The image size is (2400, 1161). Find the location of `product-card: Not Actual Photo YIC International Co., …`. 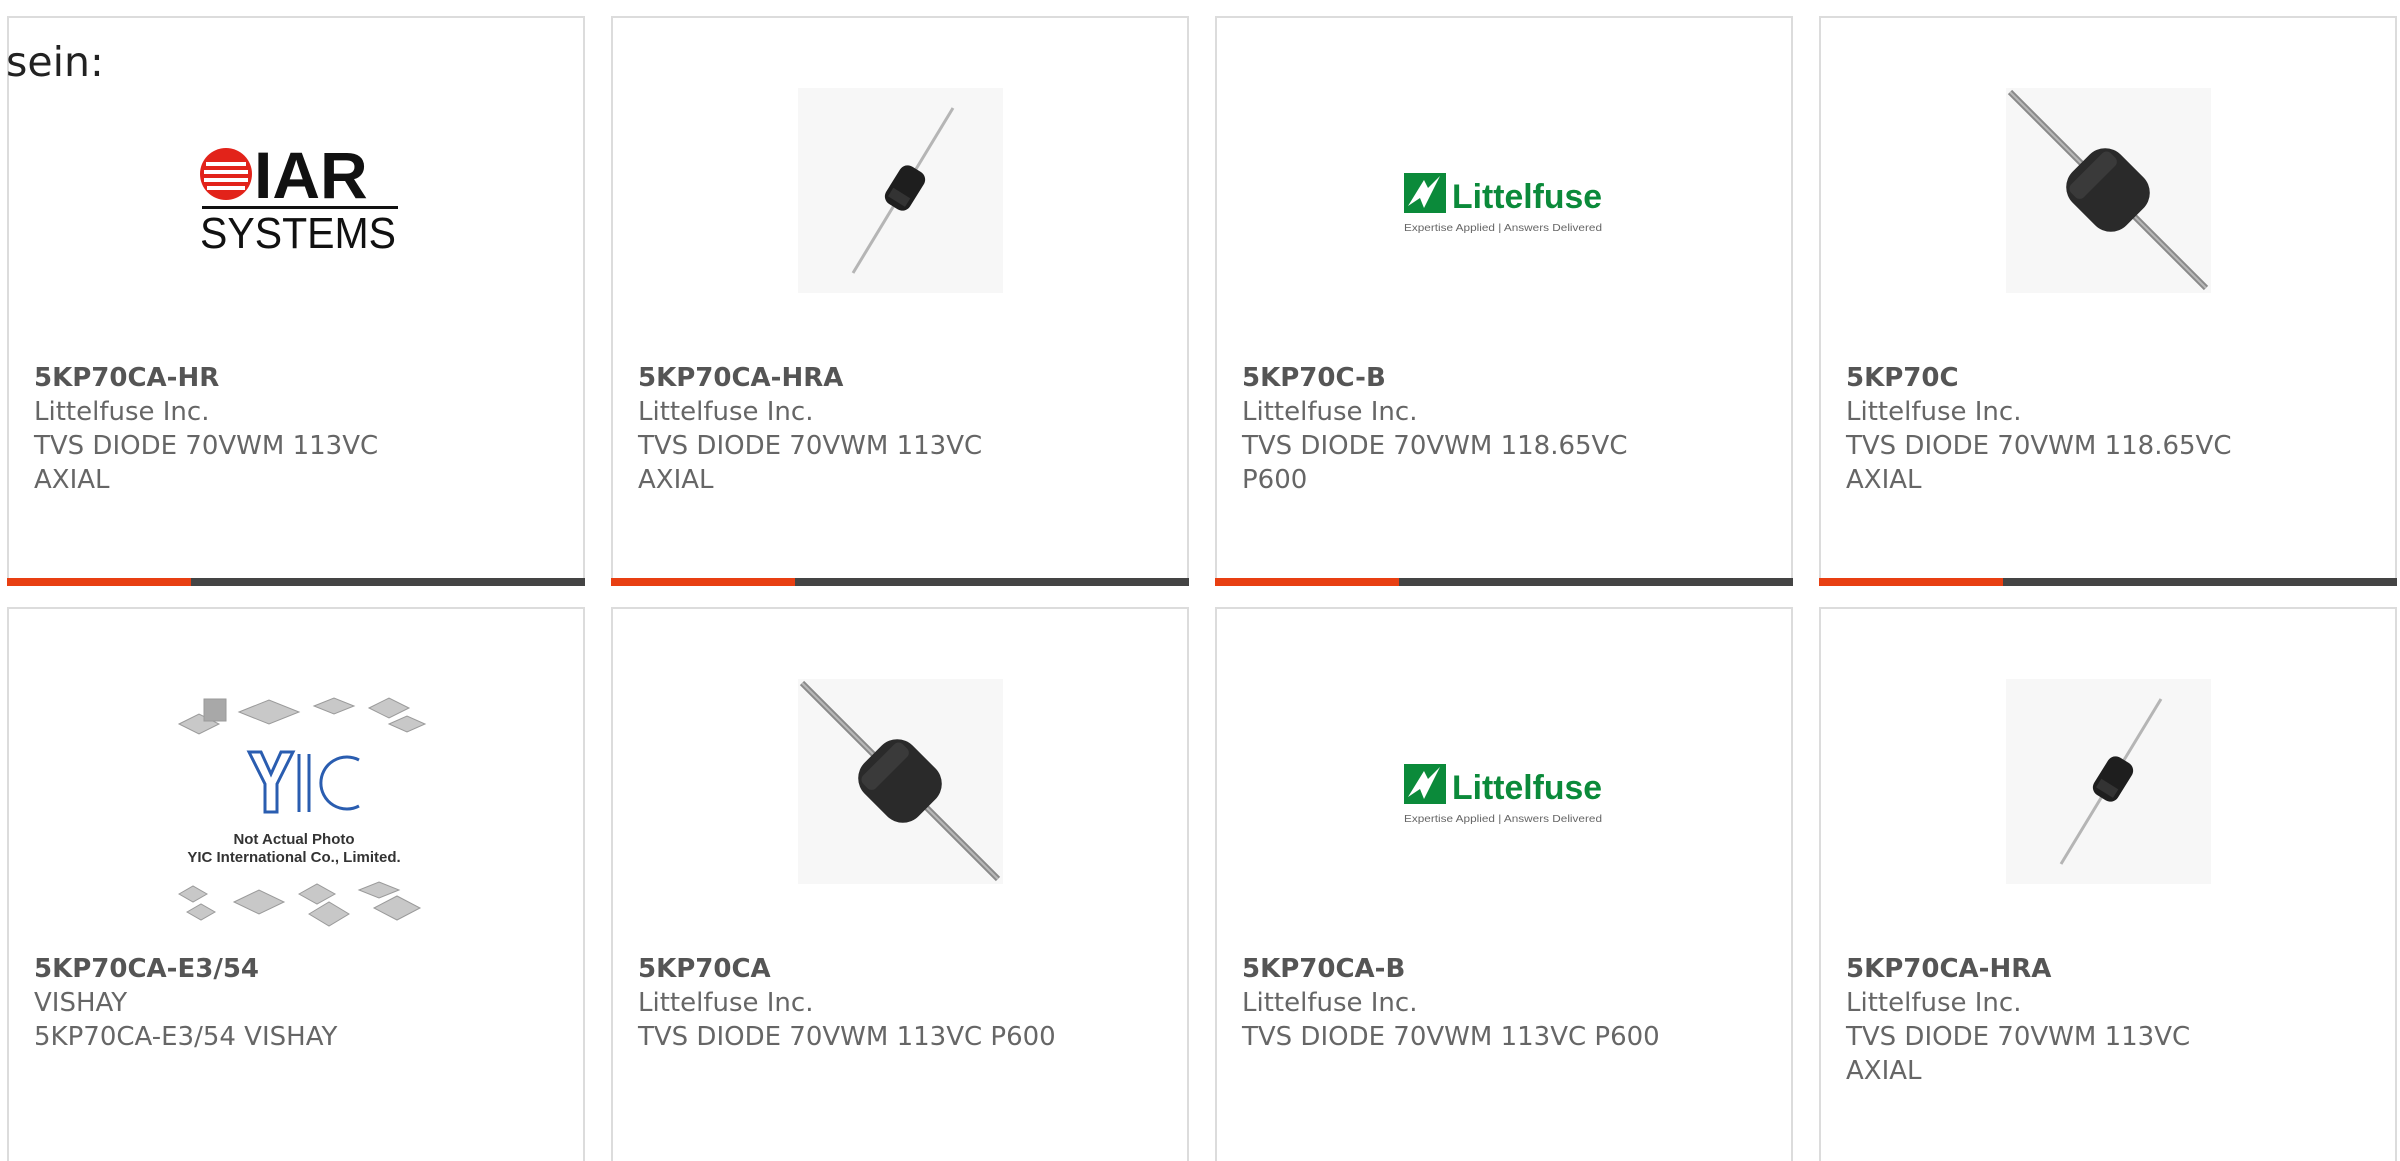

product-card: Not Actual Photo YIC International Co., … is located at coordinates (296, 884).